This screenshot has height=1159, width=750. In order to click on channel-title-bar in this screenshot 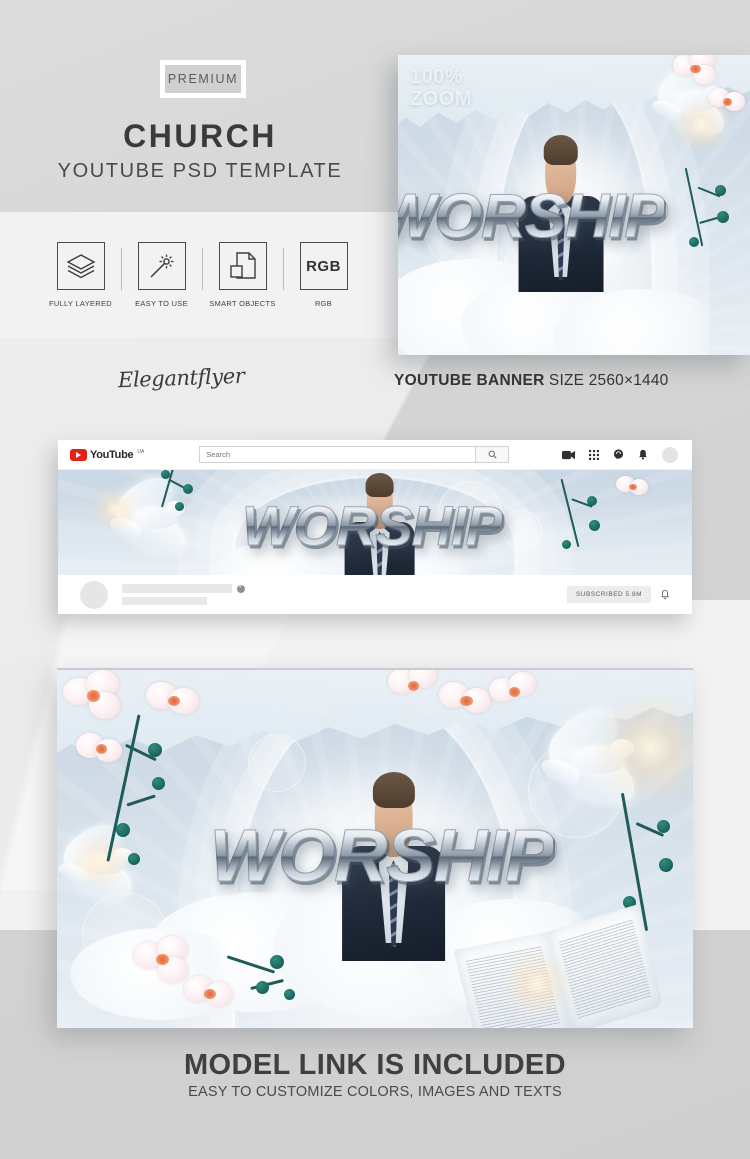, I will do `click(177, 588)`.